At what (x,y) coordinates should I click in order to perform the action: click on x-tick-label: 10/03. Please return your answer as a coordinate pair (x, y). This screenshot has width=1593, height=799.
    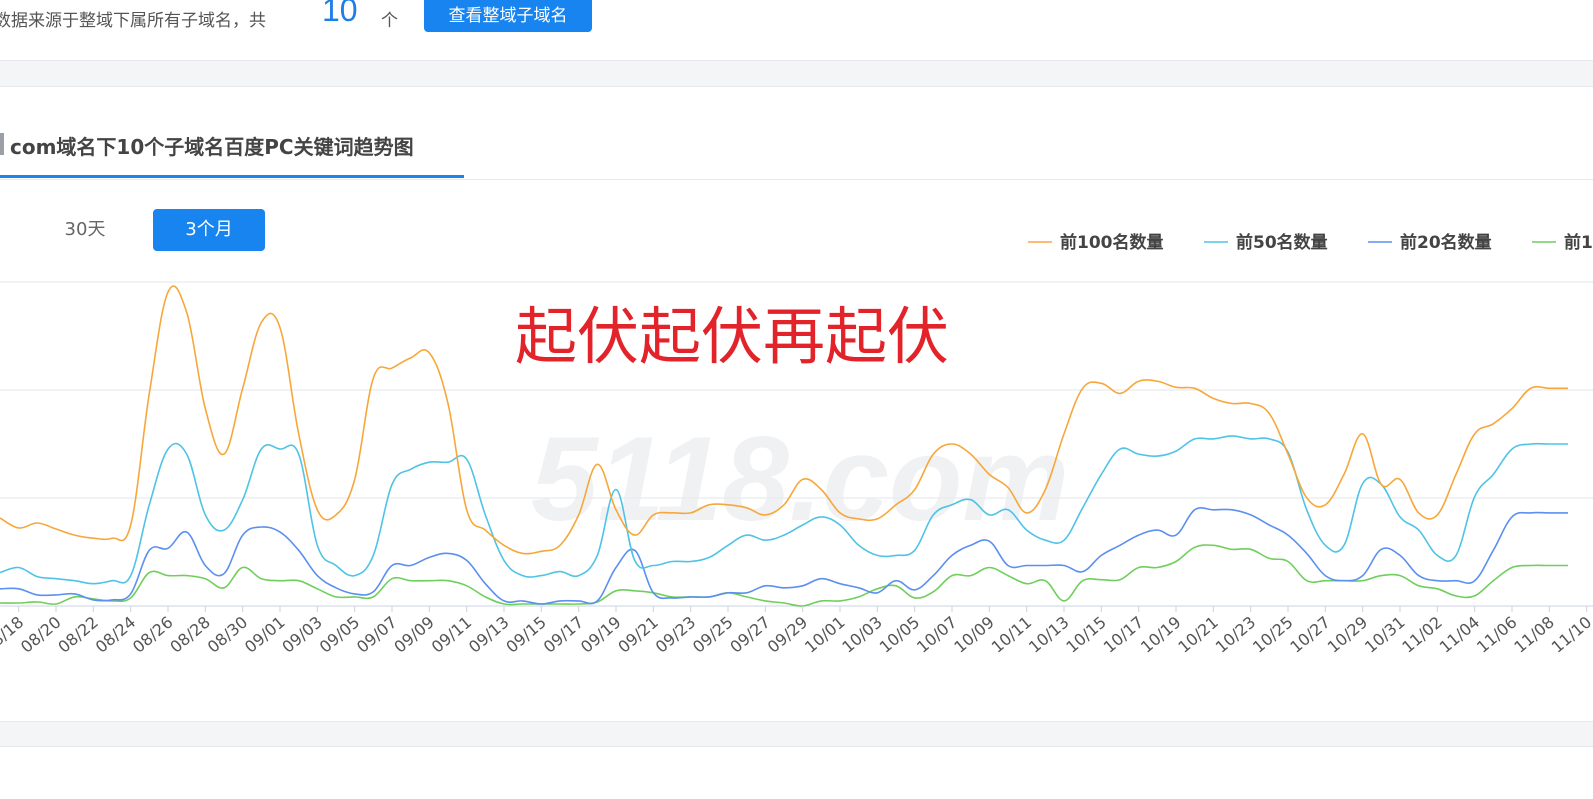
    Looking at the image, I should click on (862, 635).